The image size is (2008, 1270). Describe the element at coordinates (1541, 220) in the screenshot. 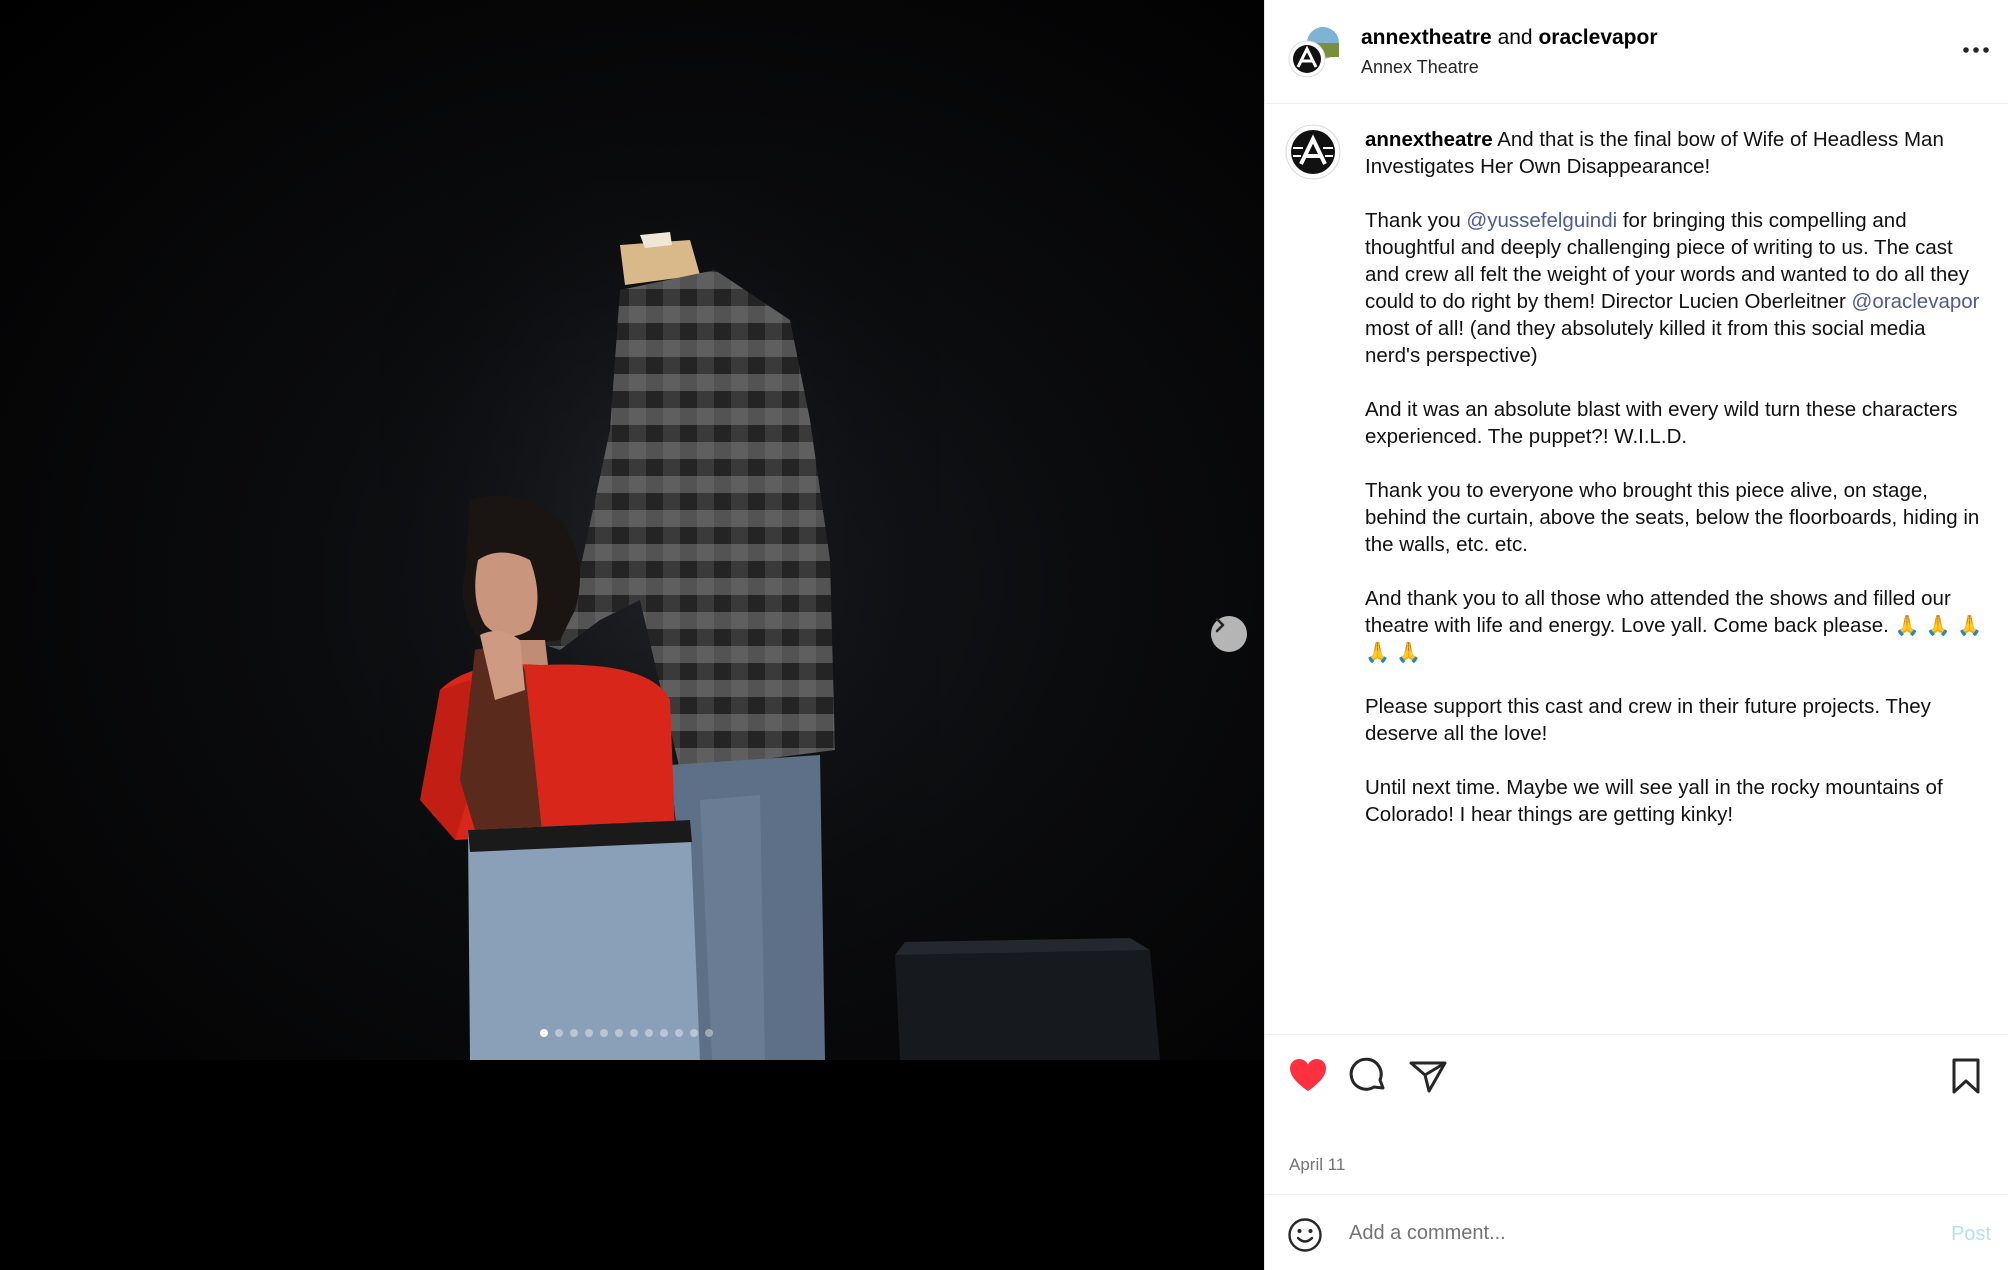

I see `mention-yussefelguindi: @yussefelguindi` at that location.